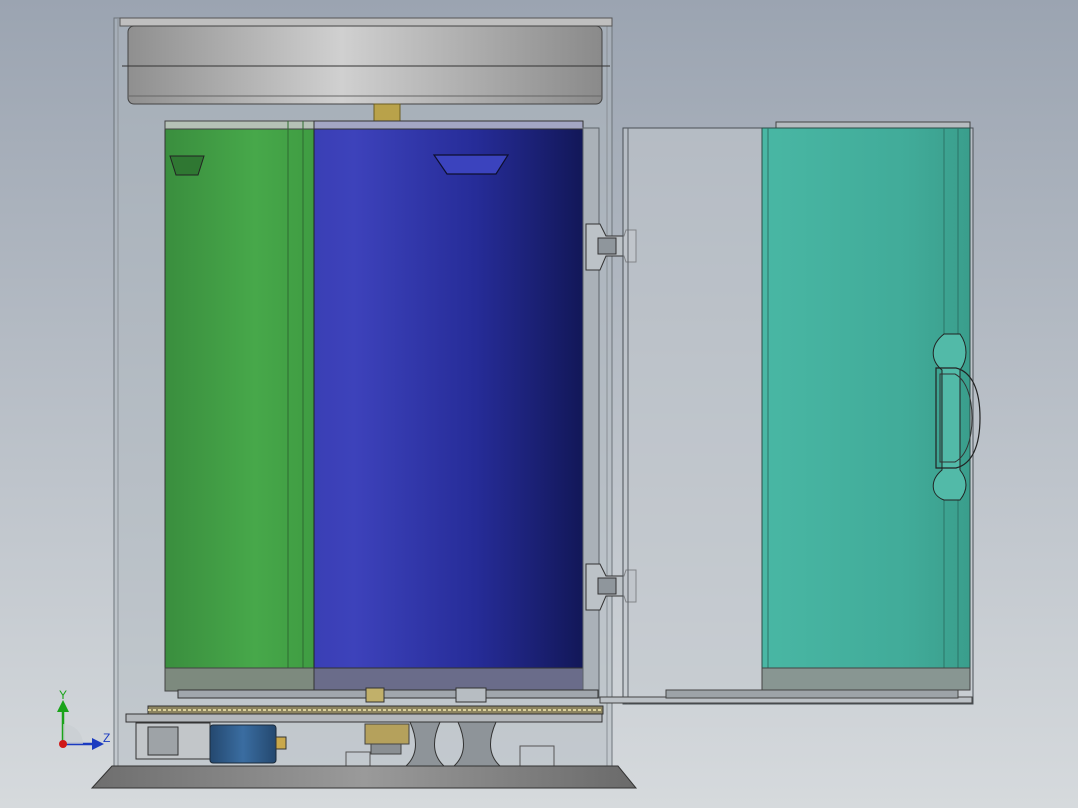 The width and height of the screenshot is (1078, 808). I want to click on bearing-right, so click(471, 695).